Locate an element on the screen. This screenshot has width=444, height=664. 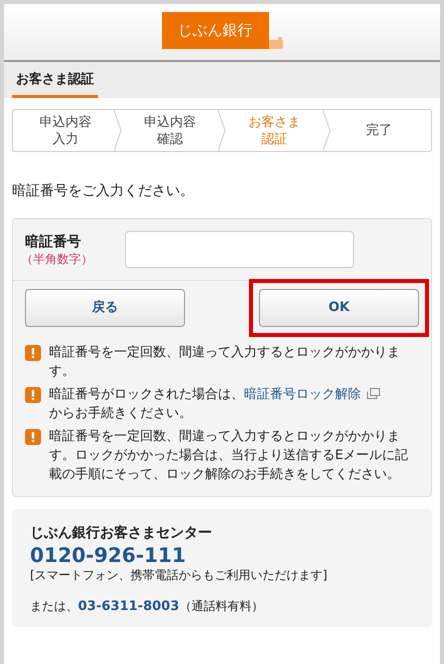
instruction-text: 暗証番号をご入力ください。 is located at coordinates (103, 191).